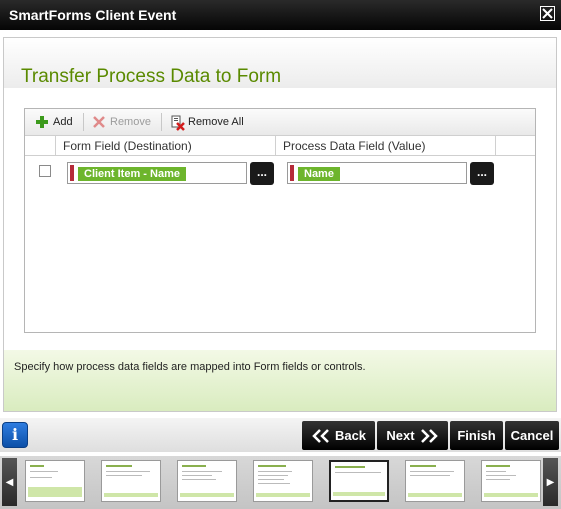  I want to click on row-checkbox, so click(45, 171).